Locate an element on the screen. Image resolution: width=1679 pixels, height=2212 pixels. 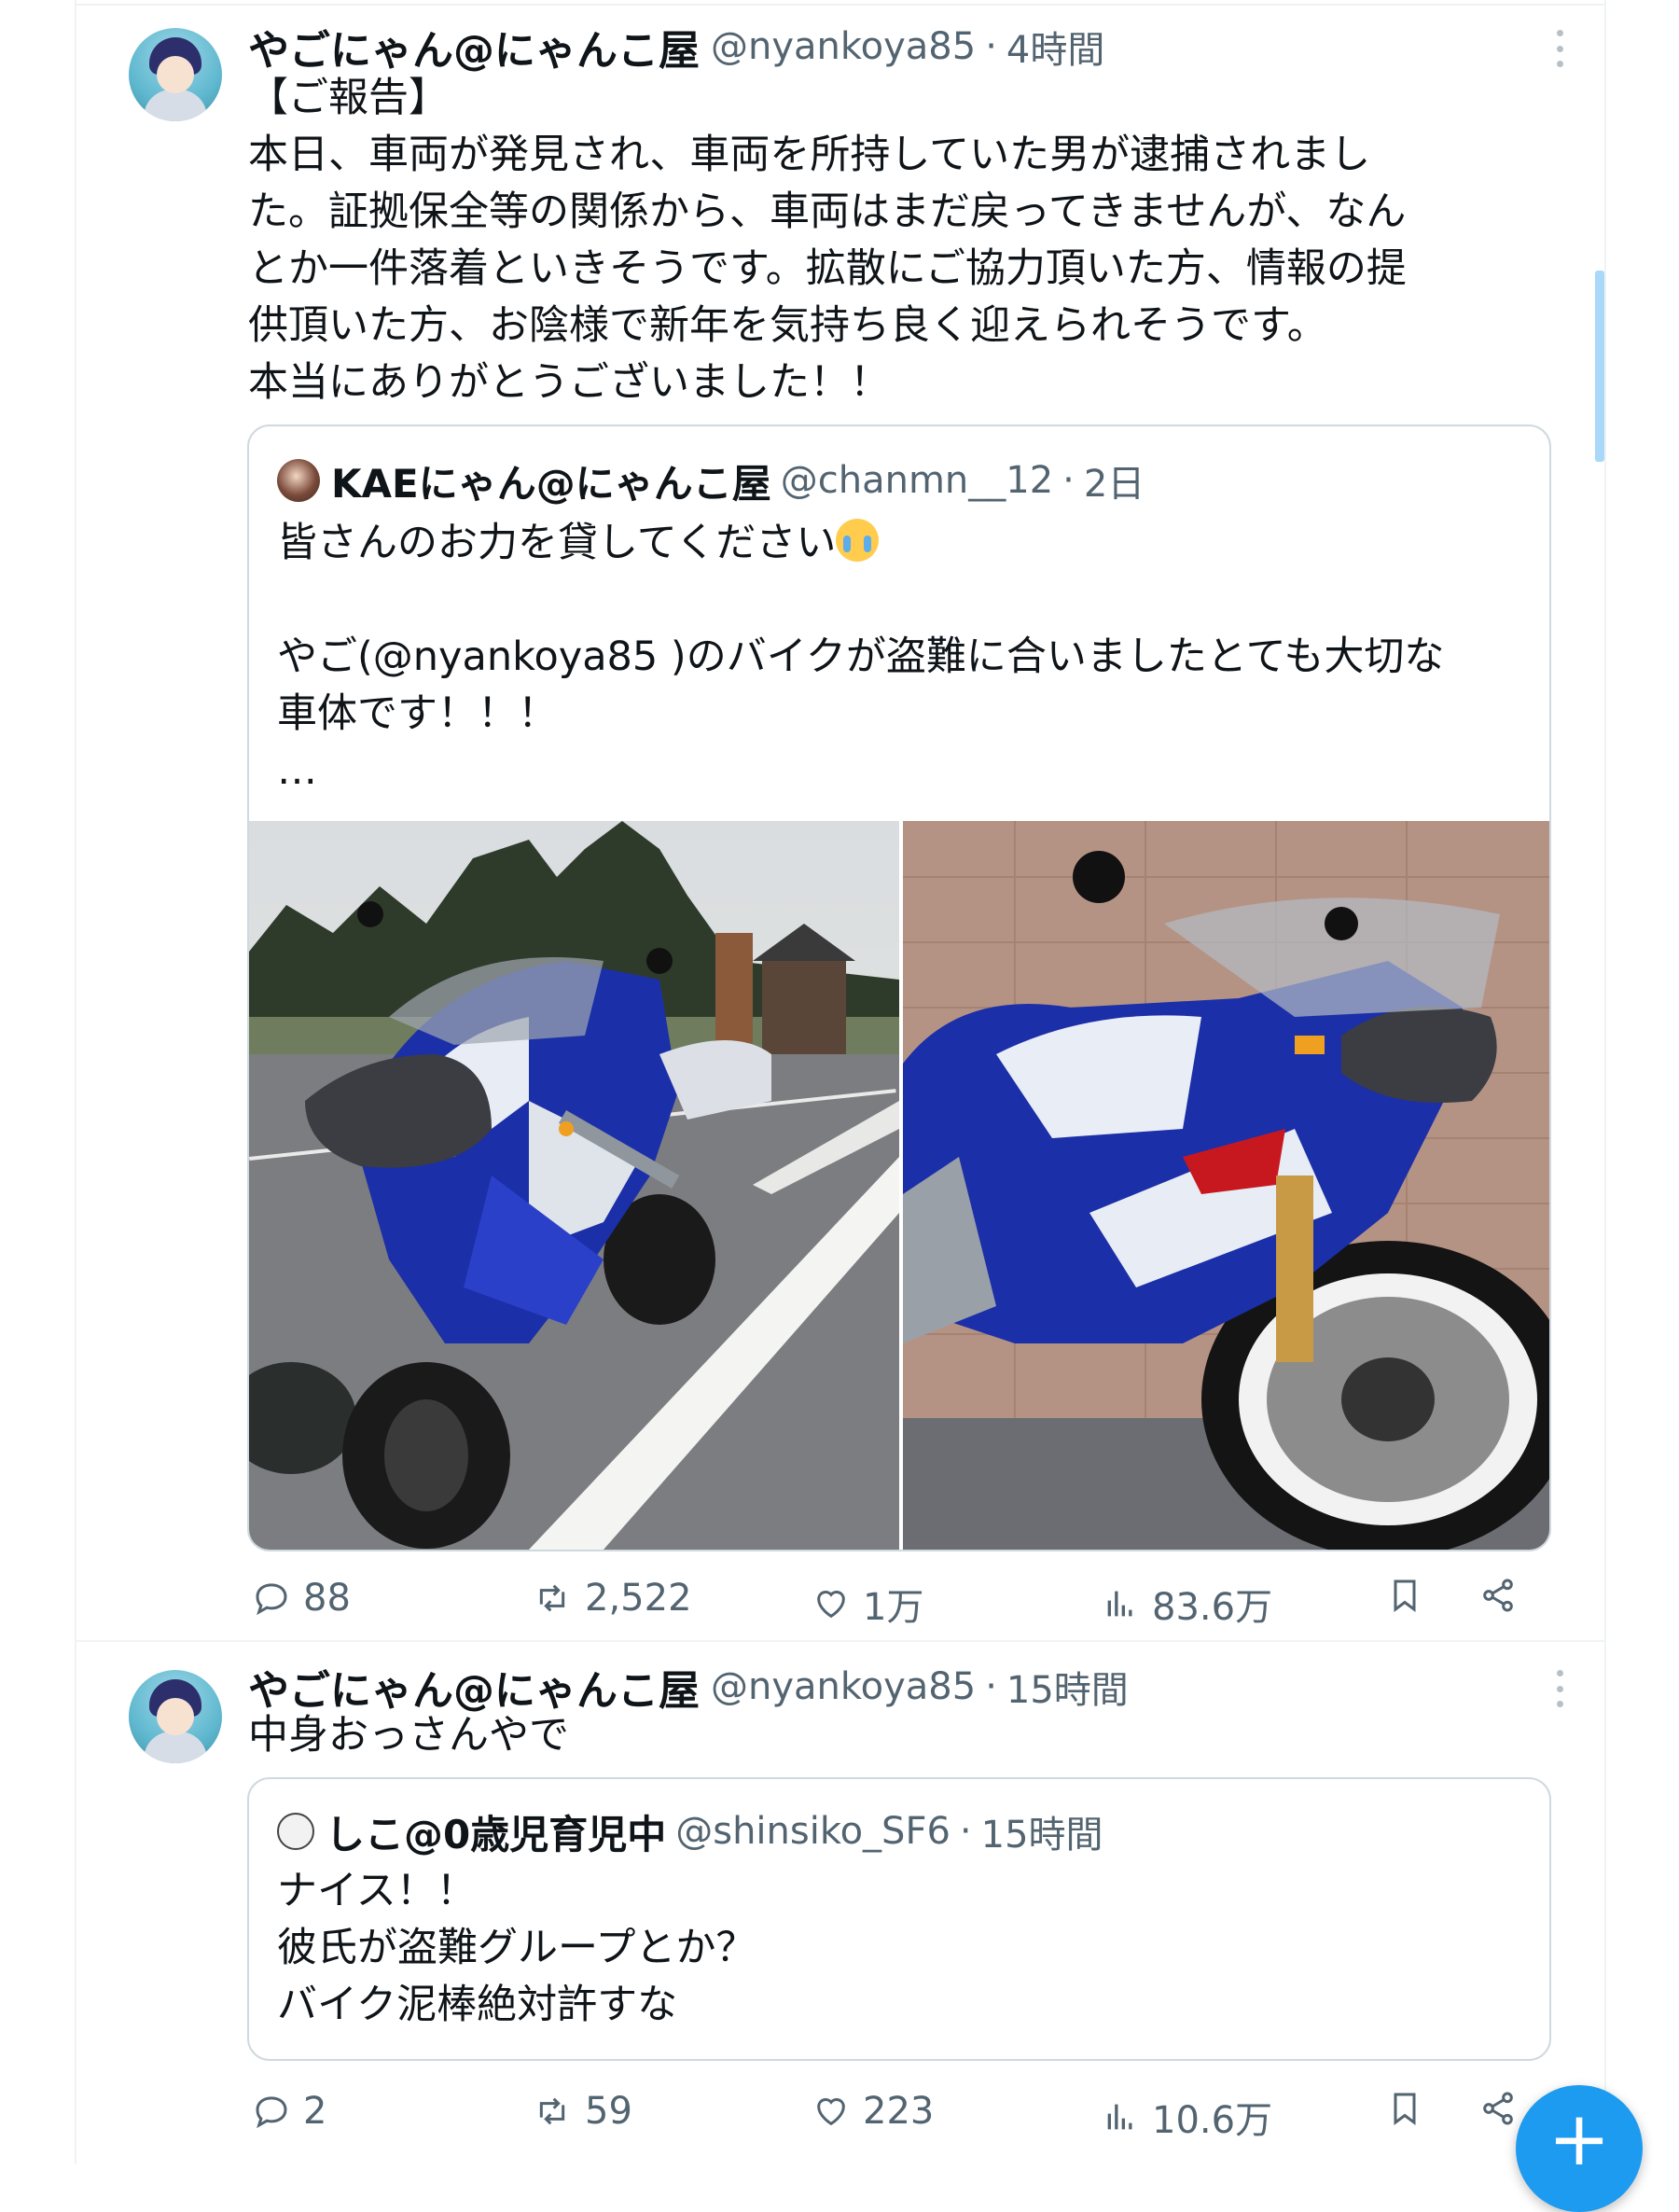
tweet-actions: 2 59 223 10.6万 is located at coordinates (911, 2112).